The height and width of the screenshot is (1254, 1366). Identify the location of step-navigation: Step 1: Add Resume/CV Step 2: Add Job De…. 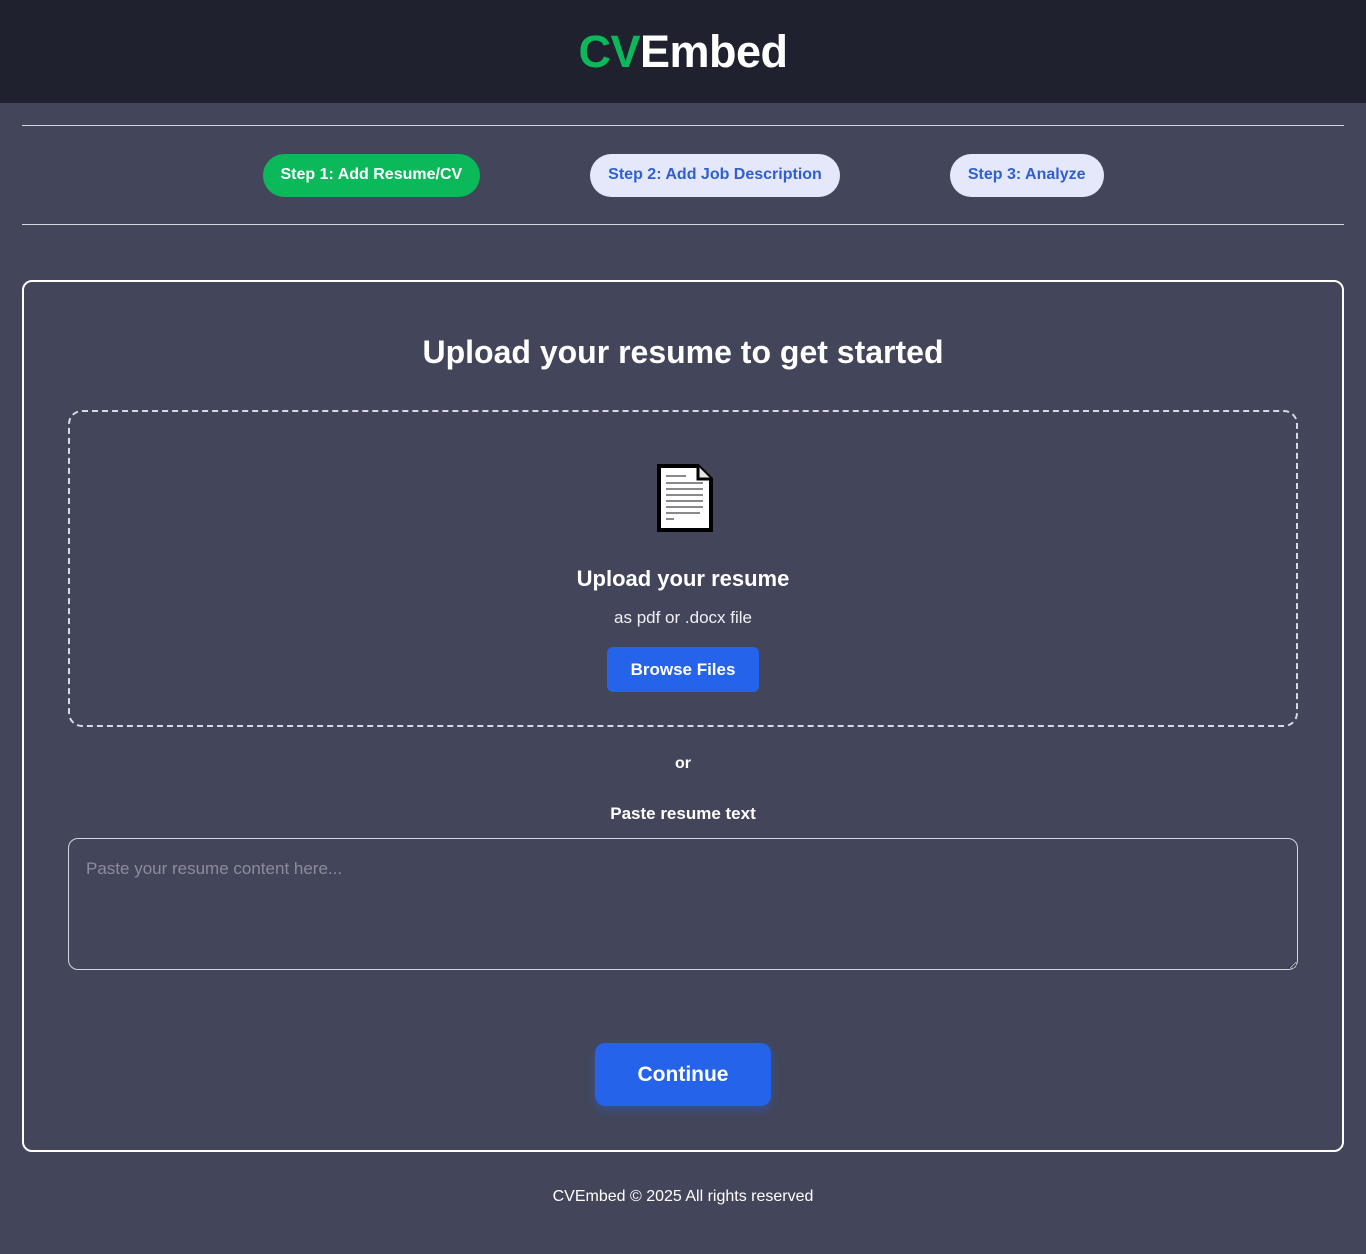
(683, 175).